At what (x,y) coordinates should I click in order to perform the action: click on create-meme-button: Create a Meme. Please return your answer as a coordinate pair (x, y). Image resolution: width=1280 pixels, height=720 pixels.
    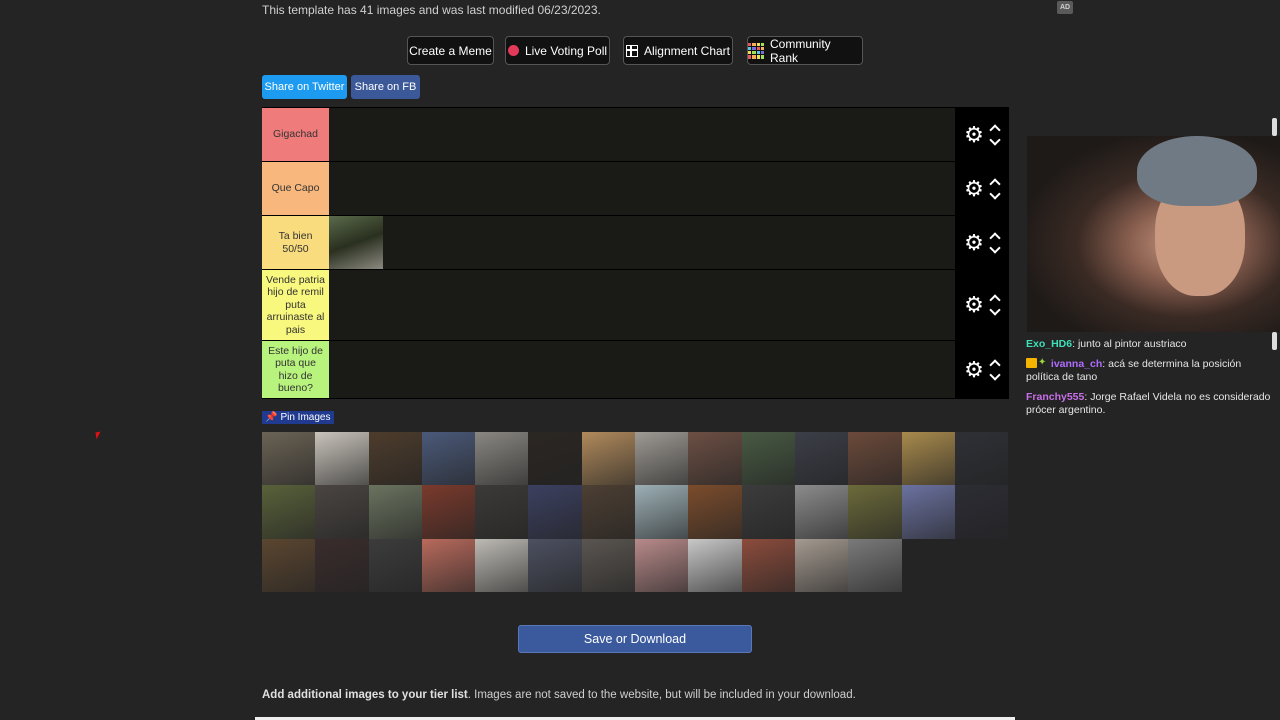
    Looking at the image, I should click on (450, 50).